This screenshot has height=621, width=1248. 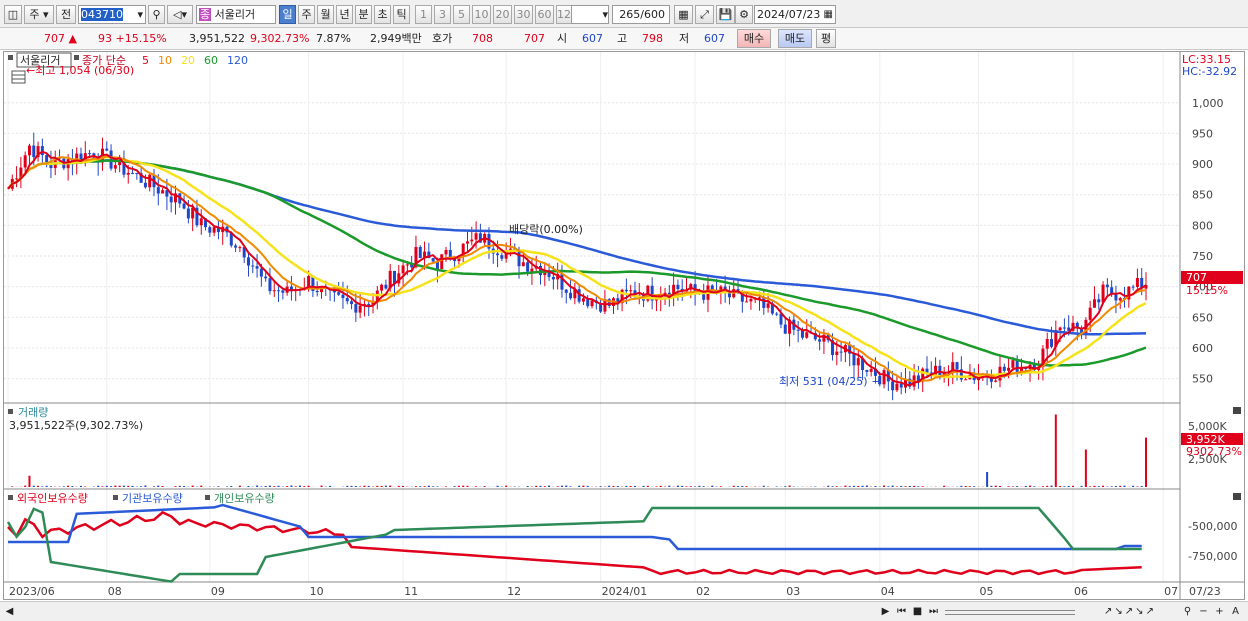 I want to click on period-tab-6: 틱, so click(x=401, y=14).